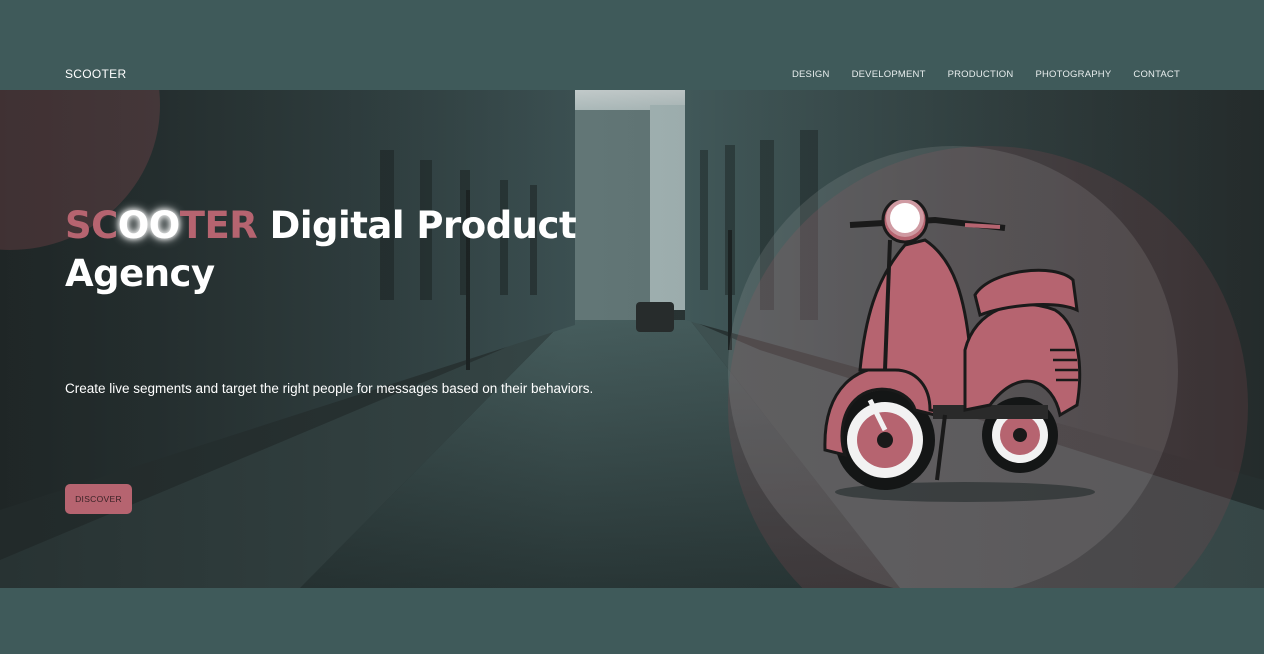 This screenshot has width=1264, height=654. I want to click on scooter-illustration, so click(959, 351).